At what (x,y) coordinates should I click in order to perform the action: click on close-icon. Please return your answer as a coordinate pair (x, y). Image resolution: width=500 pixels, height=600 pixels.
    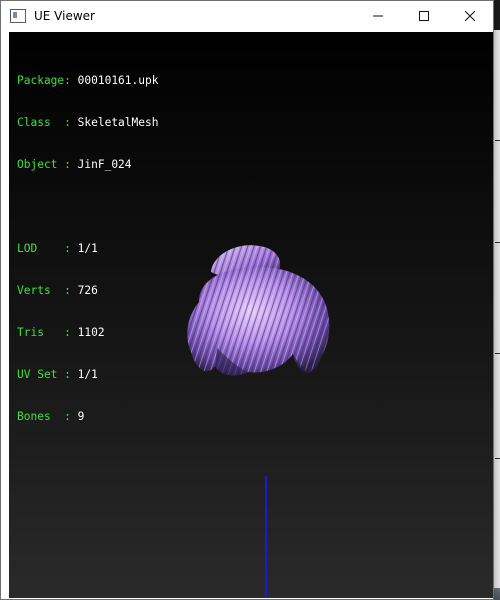
    Looking at the image, I should click on (470, 16).